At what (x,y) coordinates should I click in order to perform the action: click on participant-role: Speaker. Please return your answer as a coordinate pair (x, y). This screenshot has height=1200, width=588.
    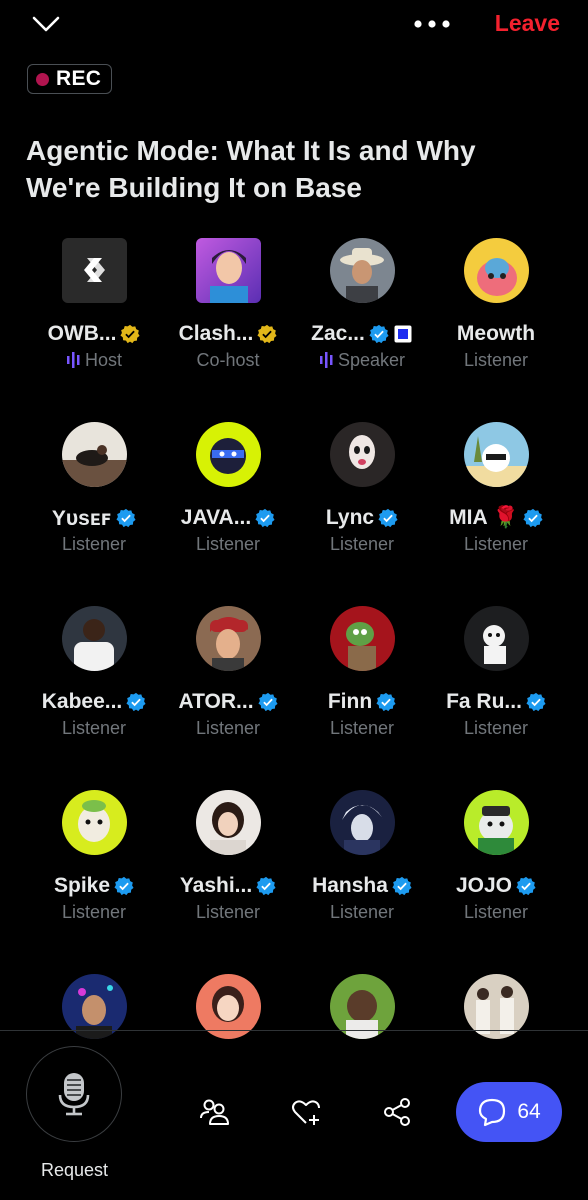
    Looking at the image, I should click on (371, 359).